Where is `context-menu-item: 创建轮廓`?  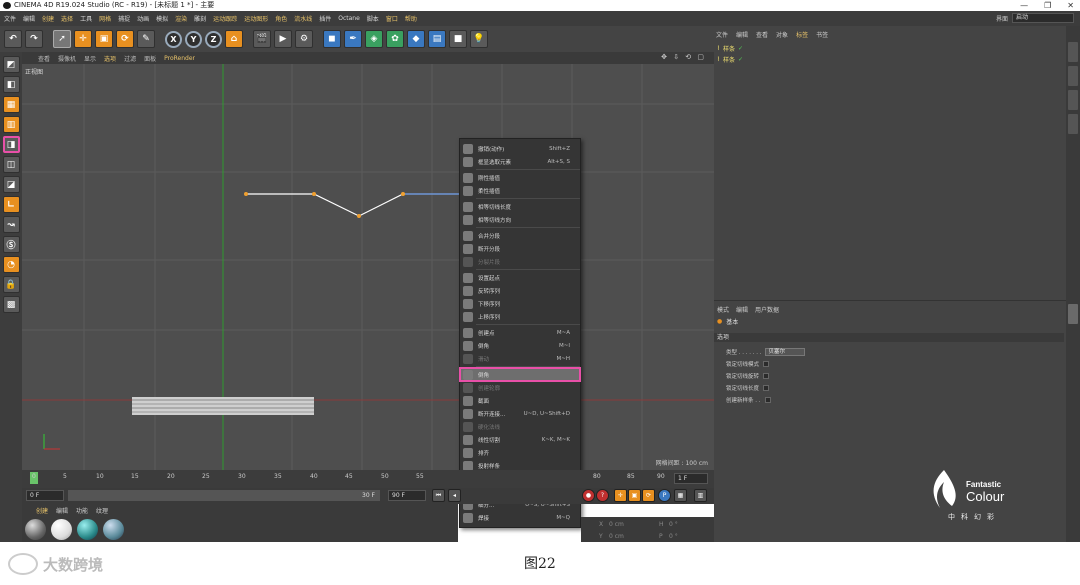
context-menu-item: 创建轮廓 is located at coordinates (520, 387).